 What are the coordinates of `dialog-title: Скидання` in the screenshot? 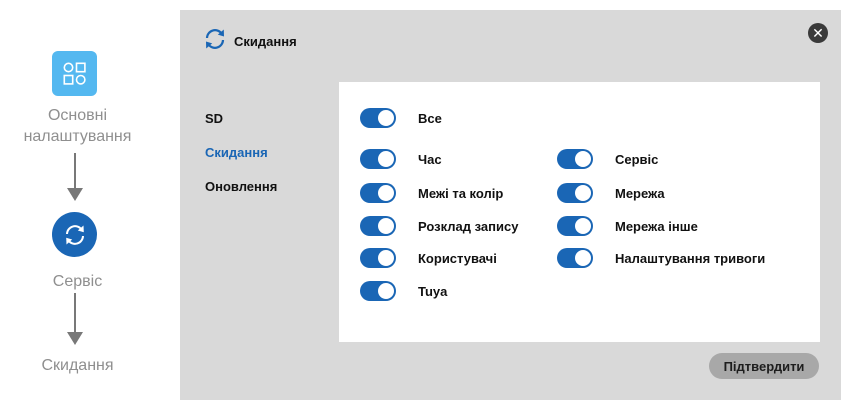 It's located at (265, 41).